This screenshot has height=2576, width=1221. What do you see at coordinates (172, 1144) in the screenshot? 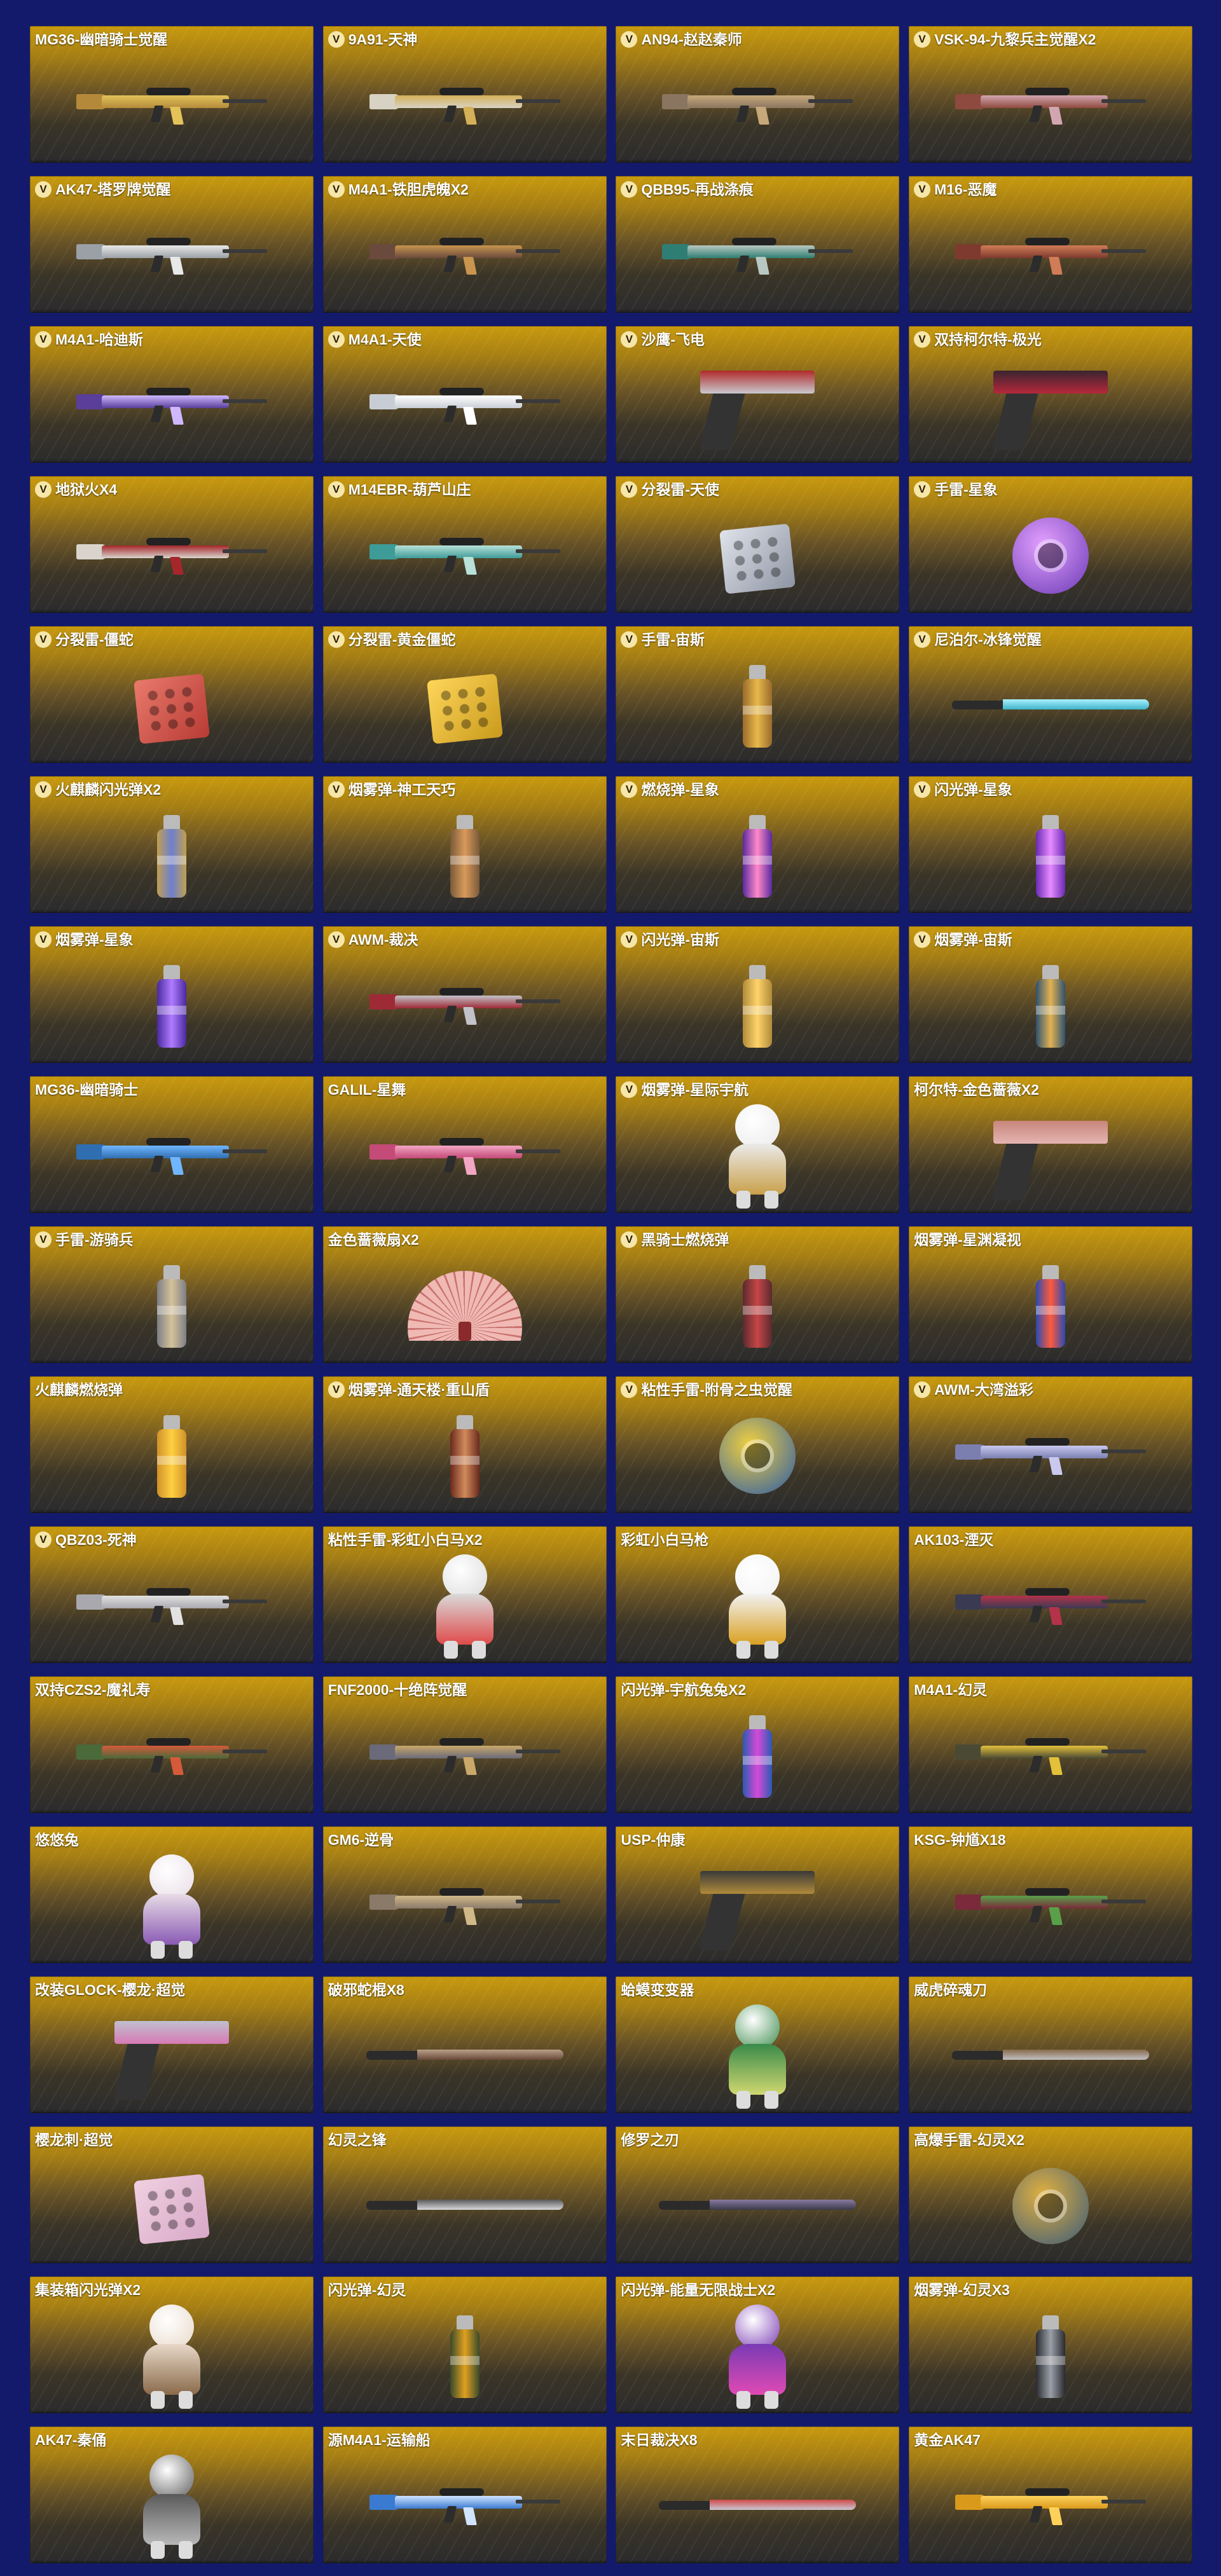
I see `item-card: MG36-幽暗骑士` at bounding box center [172, 1144].